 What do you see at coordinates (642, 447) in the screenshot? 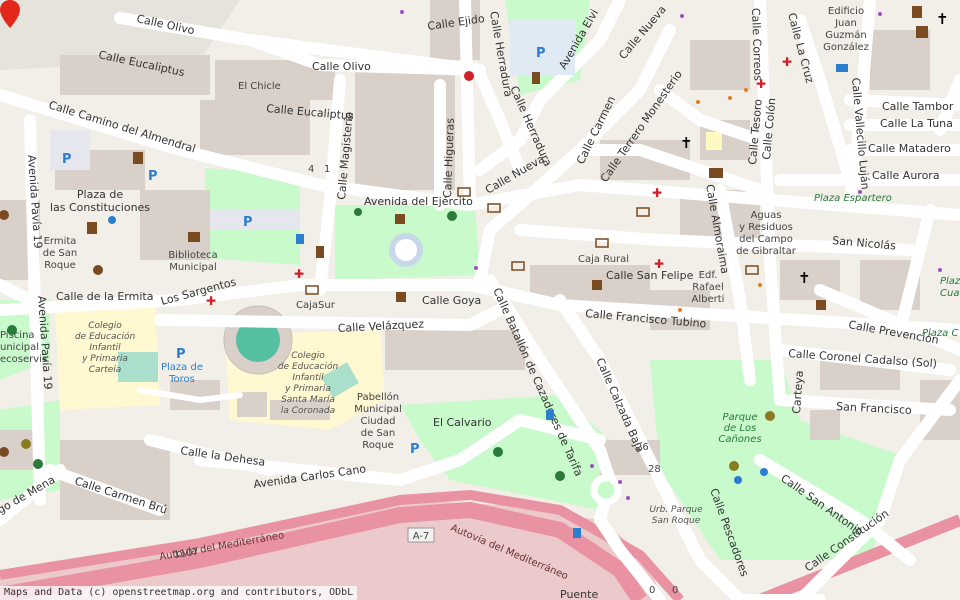
I see `house-number: 26` at bounding box center [642, 447].